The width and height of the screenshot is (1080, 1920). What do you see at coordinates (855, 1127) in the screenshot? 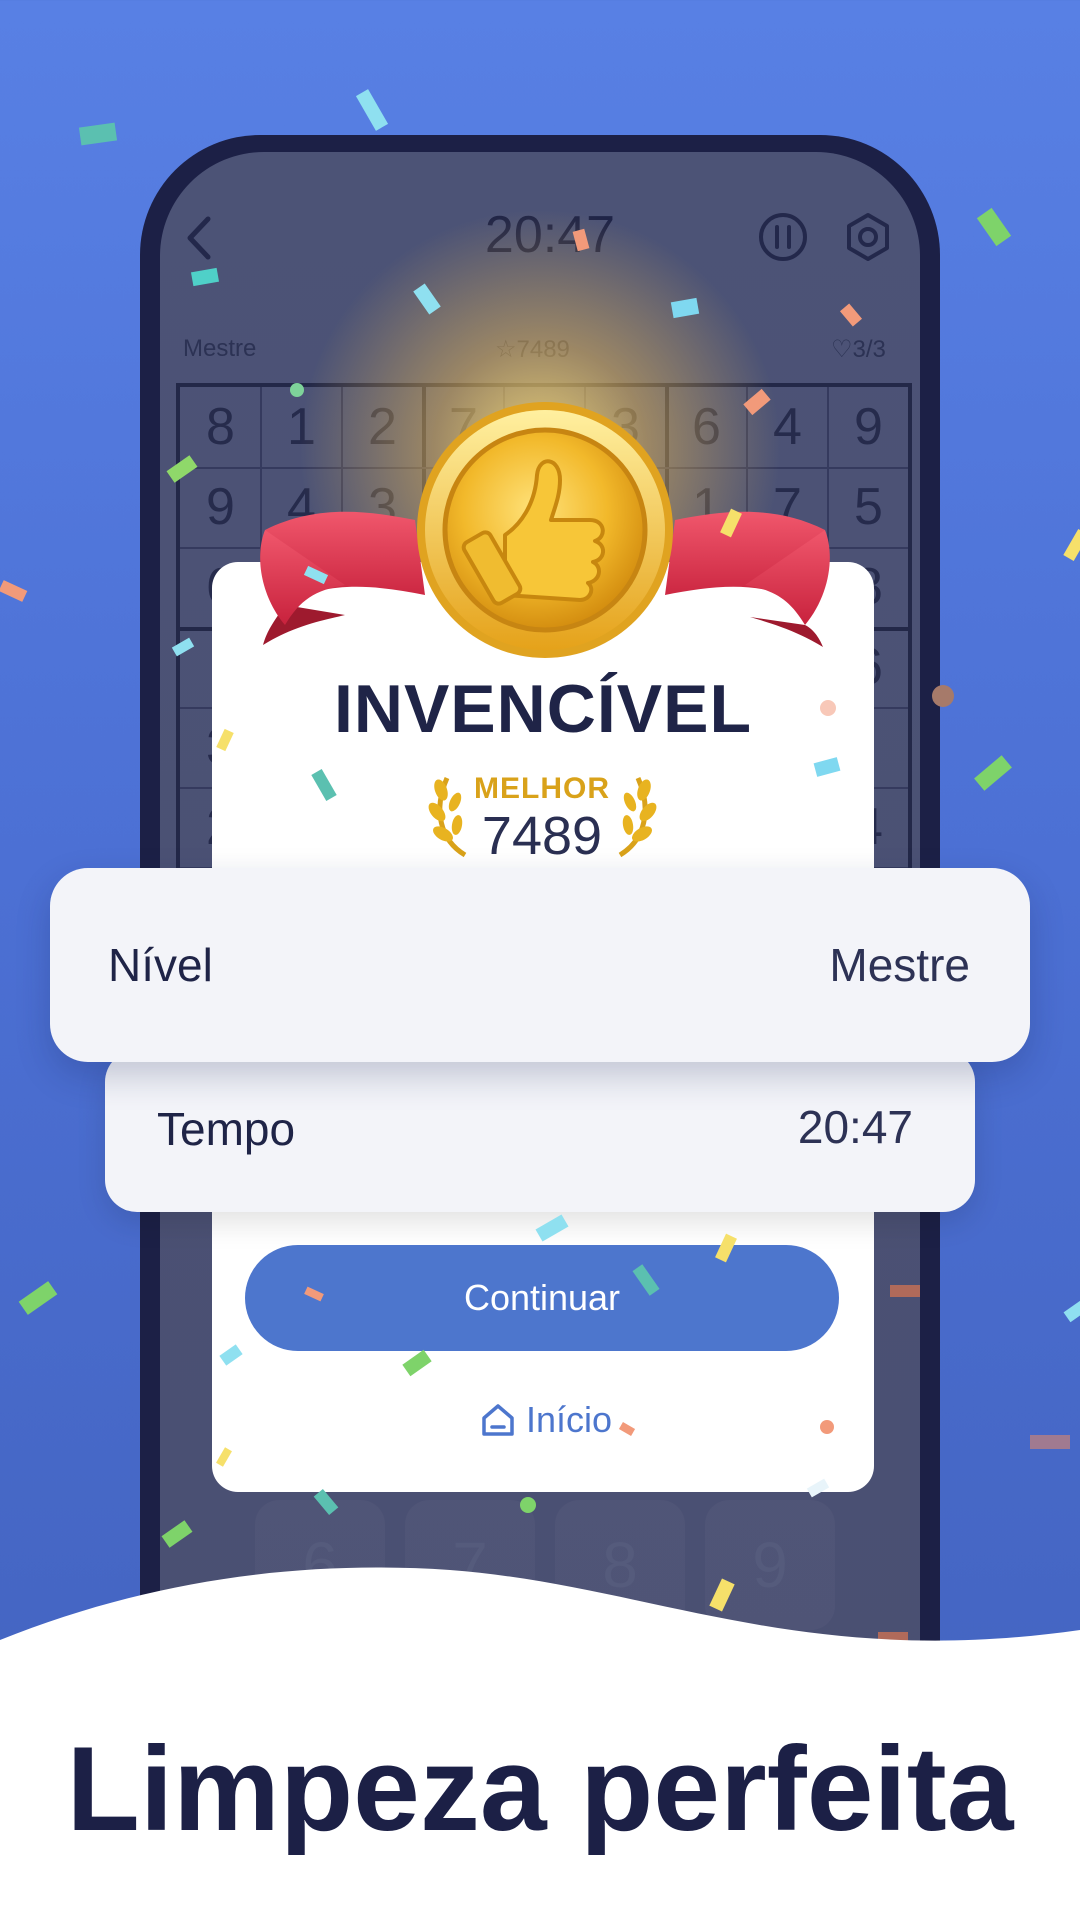
I see `time-value: 20:47` at bounding box center [855, 1127].